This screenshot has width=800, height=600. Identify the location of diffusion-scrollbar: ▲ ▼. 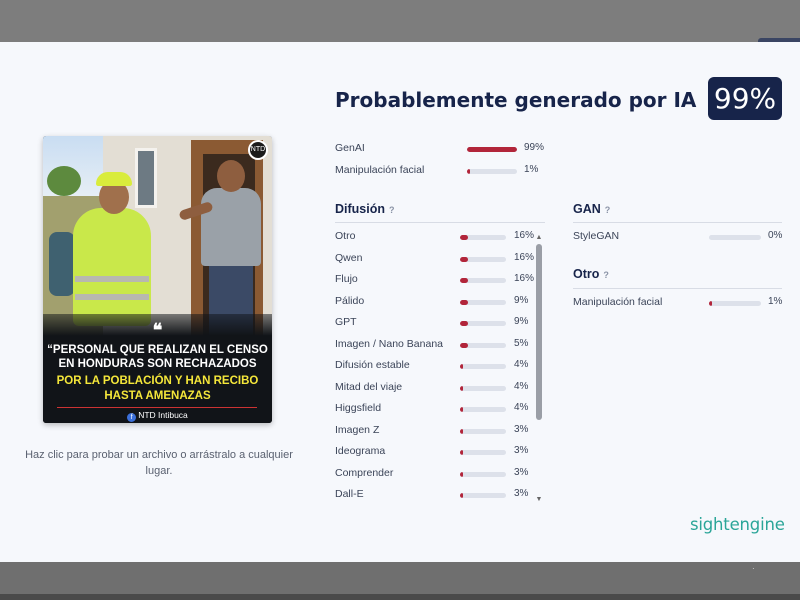
(539, 370).